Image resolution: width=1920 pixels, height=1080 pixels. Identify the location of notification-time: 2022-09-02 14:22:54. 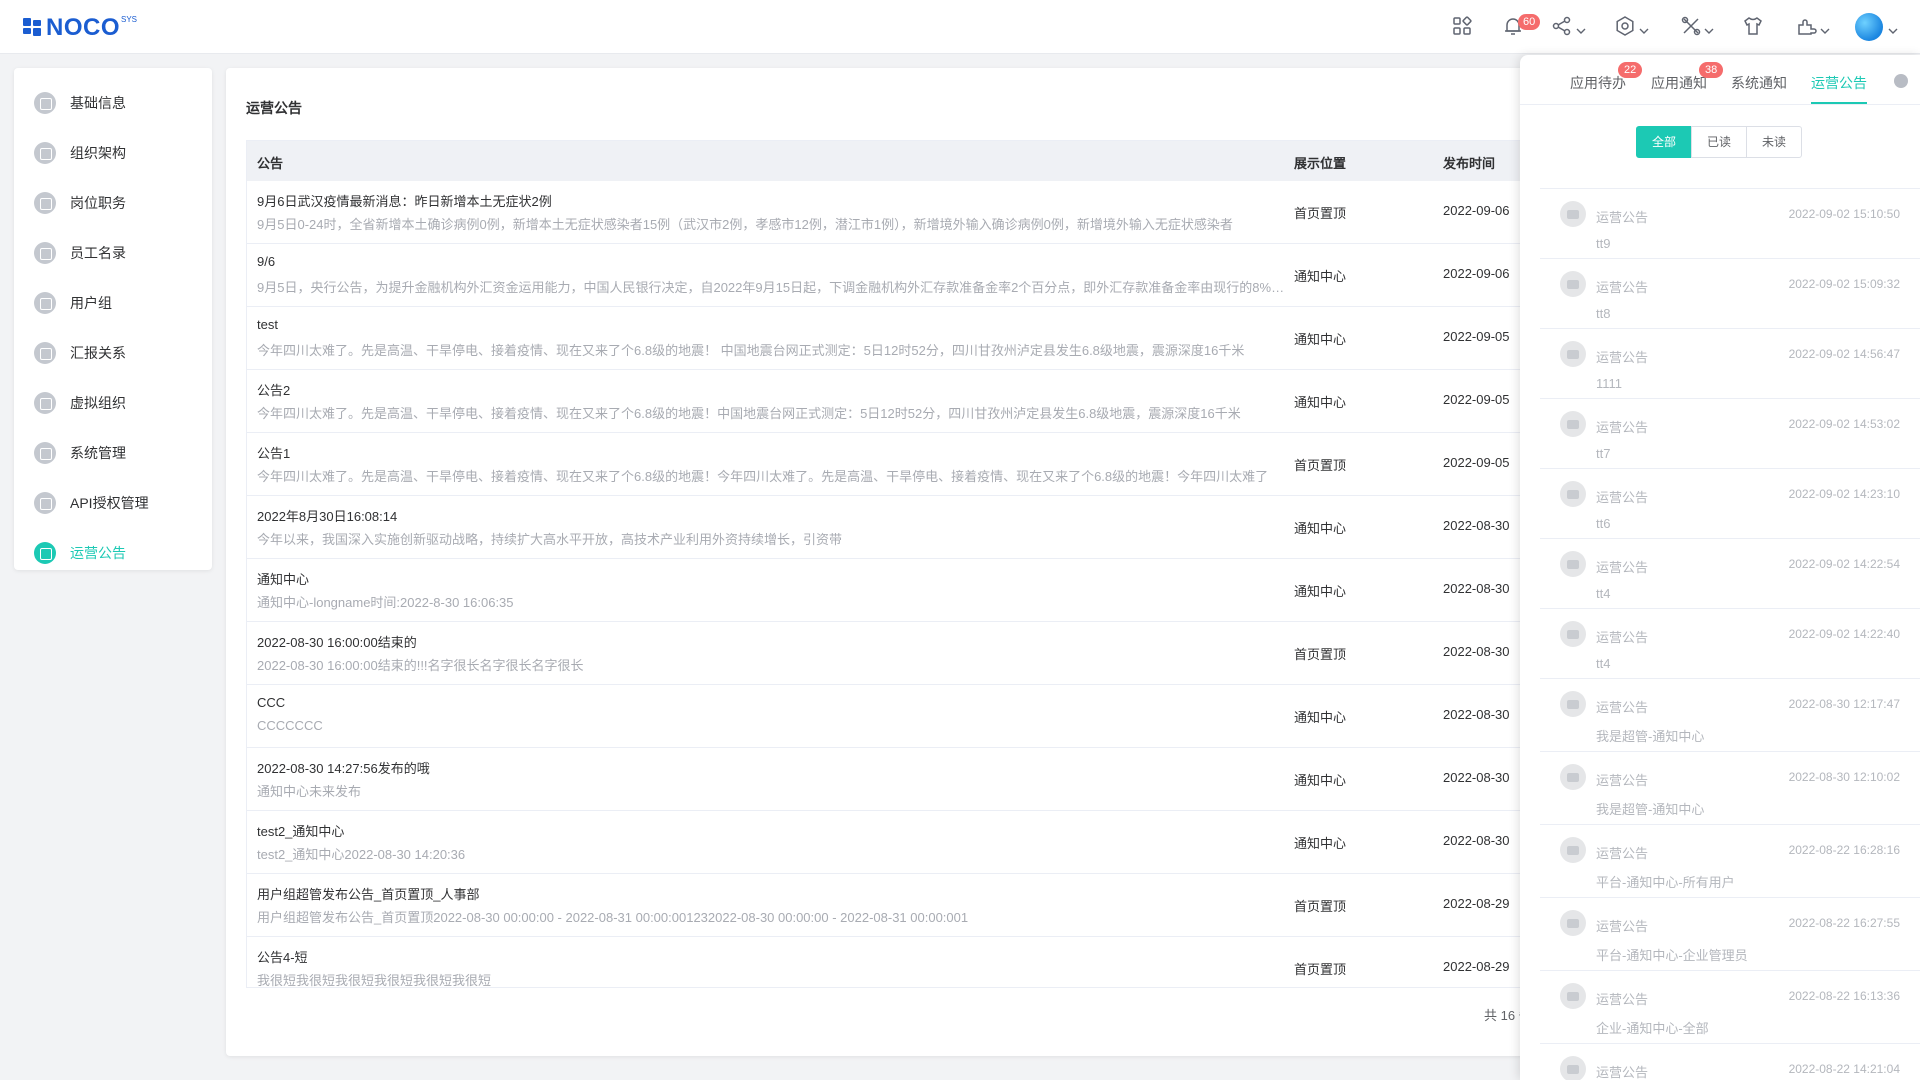
(1844, 564).